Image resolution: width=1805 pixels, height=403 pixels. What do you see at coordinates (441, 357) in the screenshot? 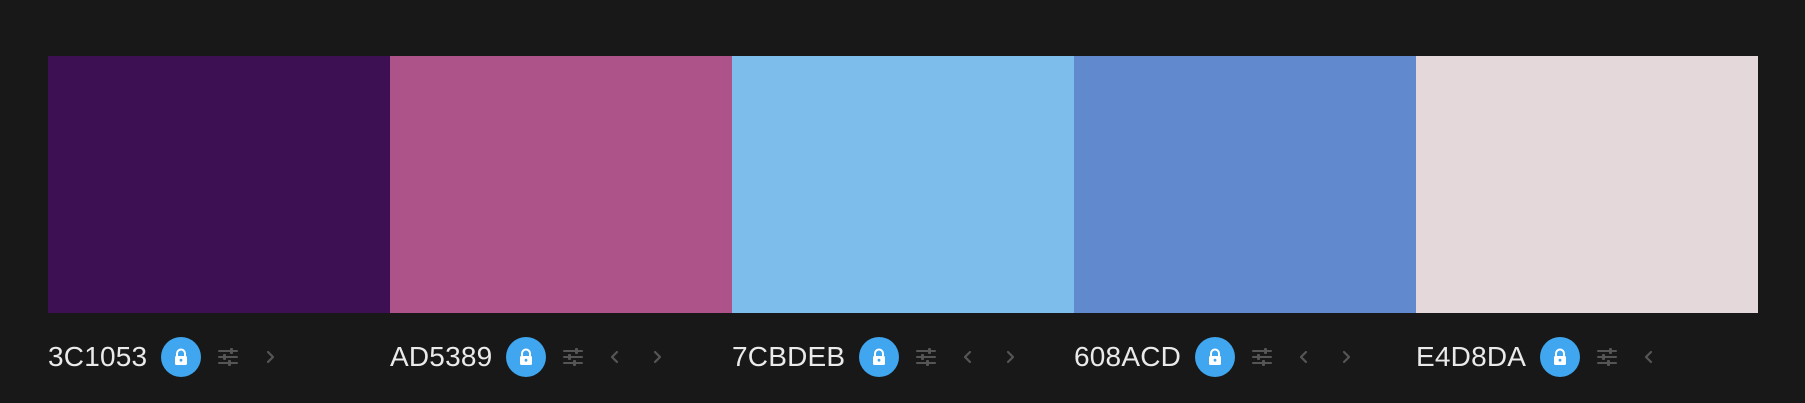
I see `hex-code-label: AD5389` at bounding box center [441, 357].